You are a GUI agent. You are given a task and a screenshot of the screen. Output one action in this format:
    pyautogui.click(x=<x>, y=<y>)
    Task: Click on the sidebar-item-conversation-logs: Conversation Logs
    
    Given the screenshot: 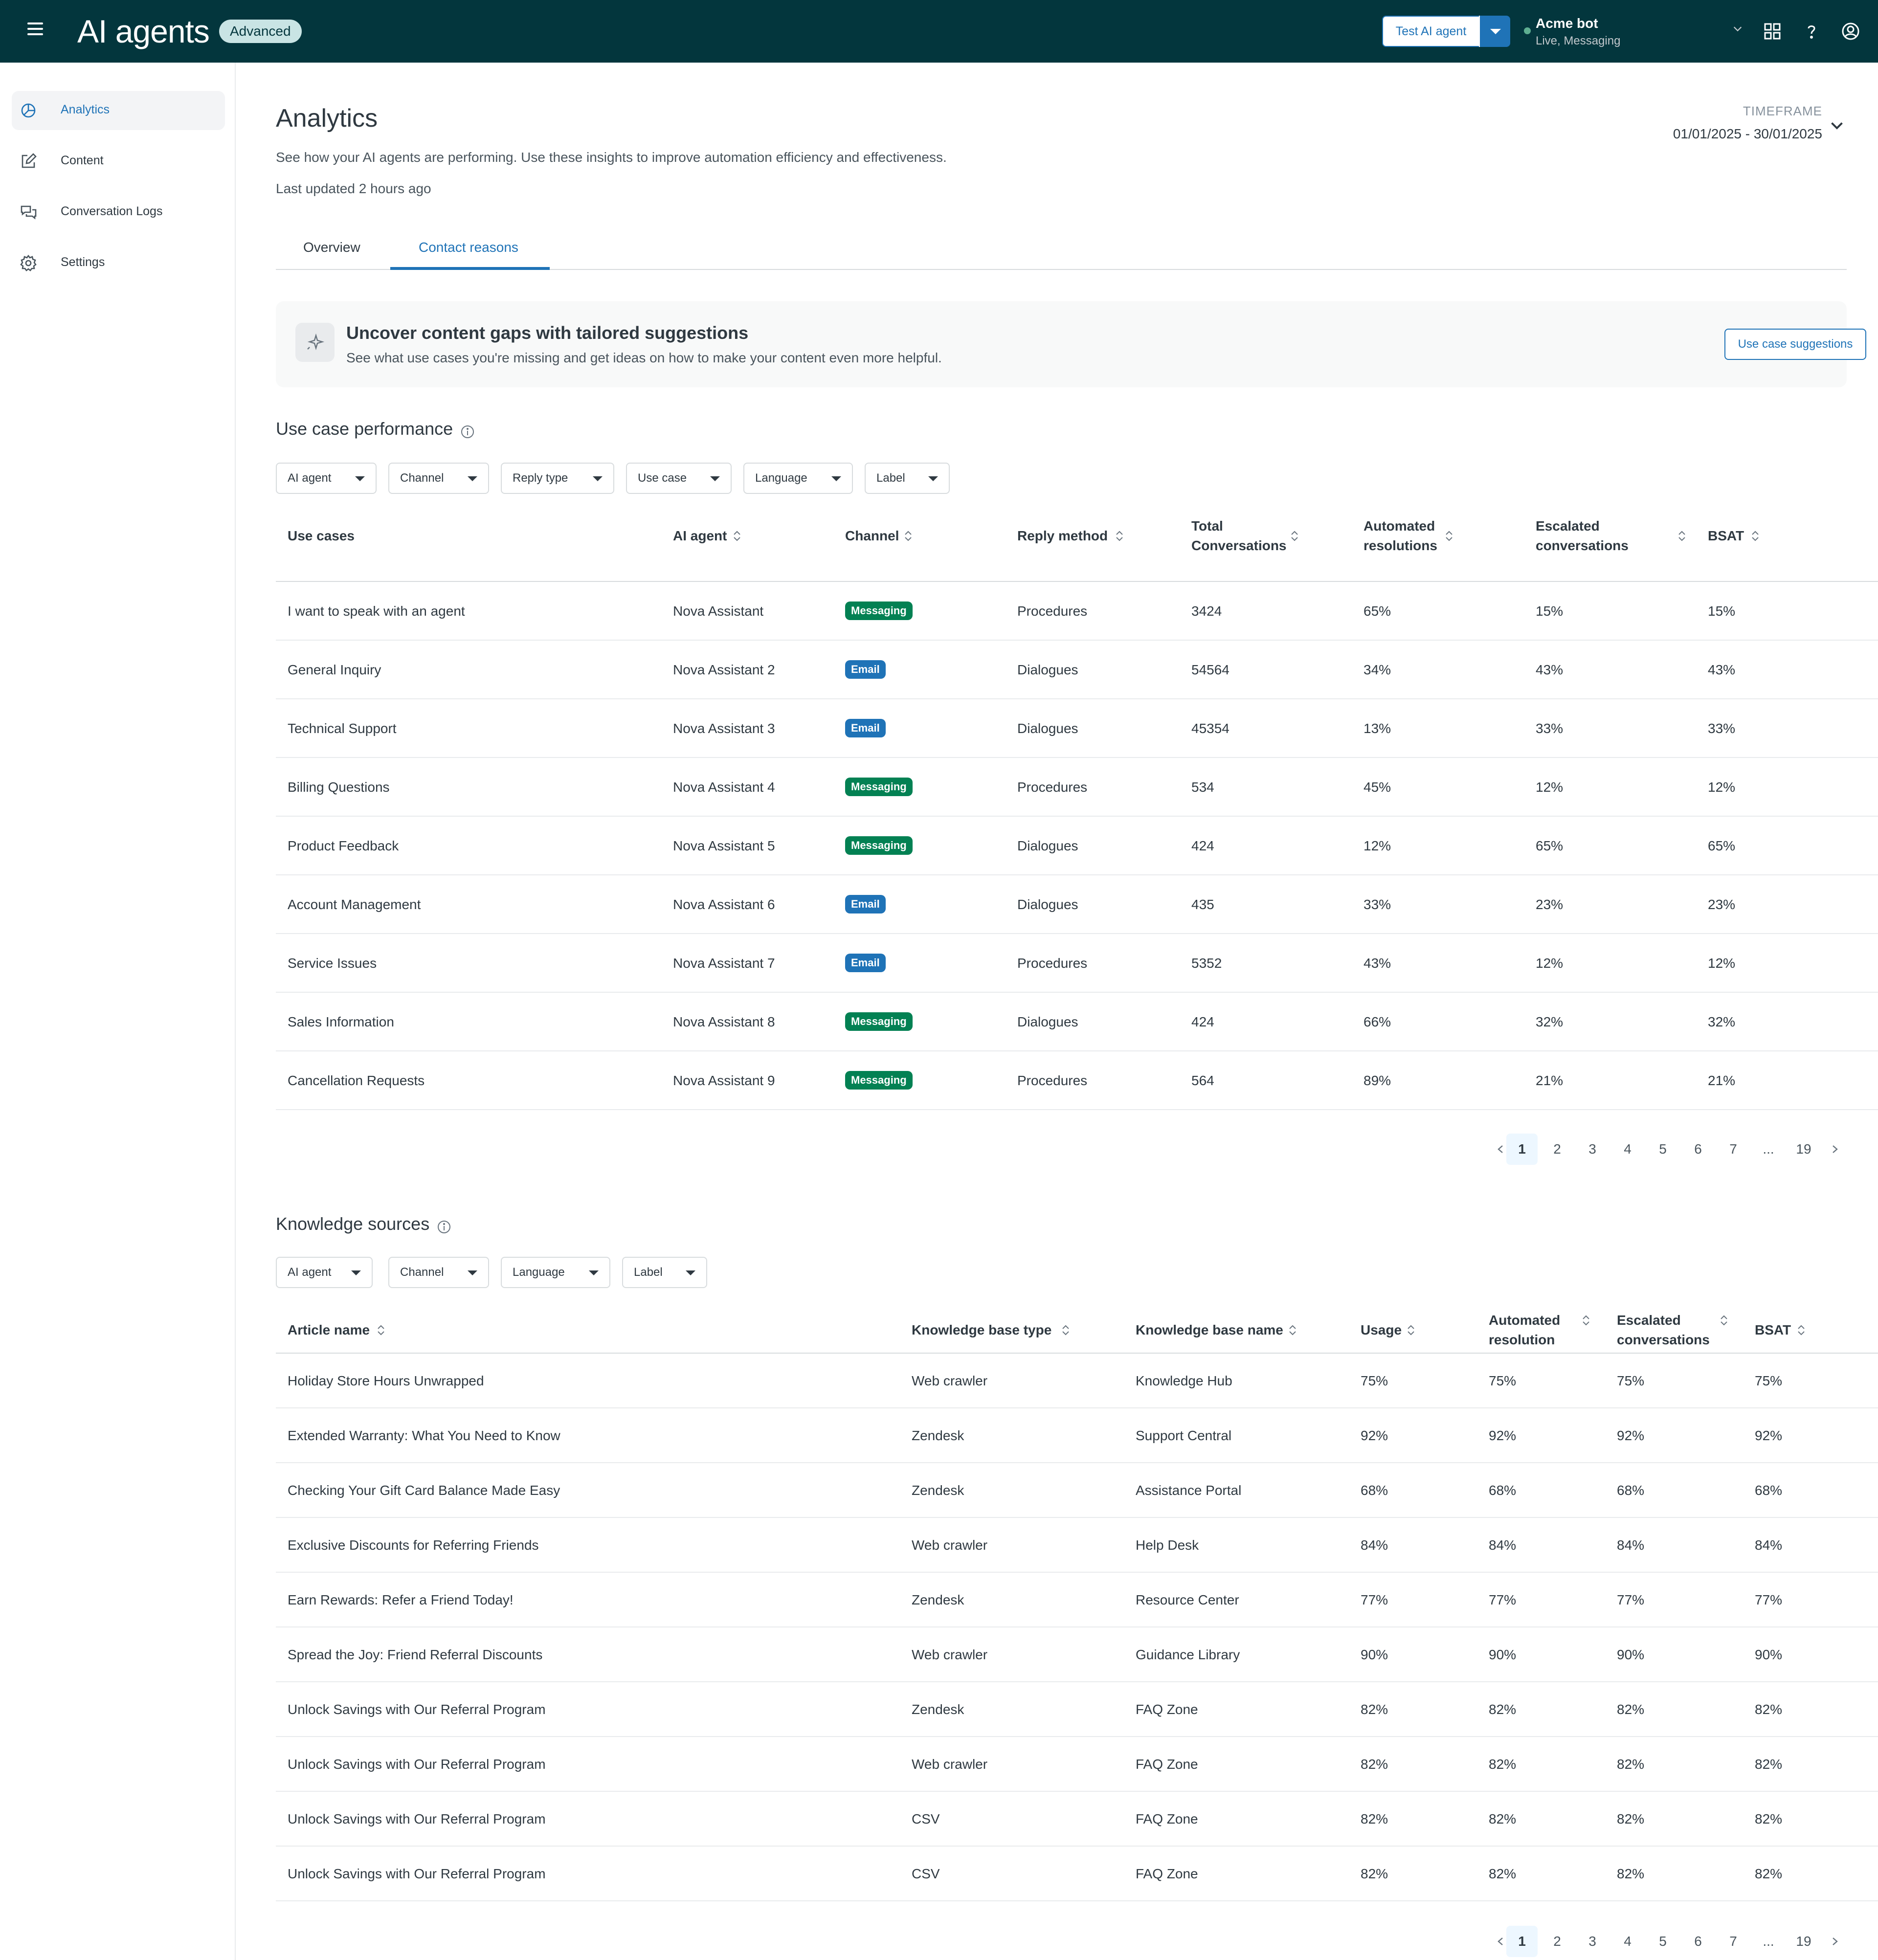 What is the action you would take?
    pyautogui.click(x=118, y=213)
    